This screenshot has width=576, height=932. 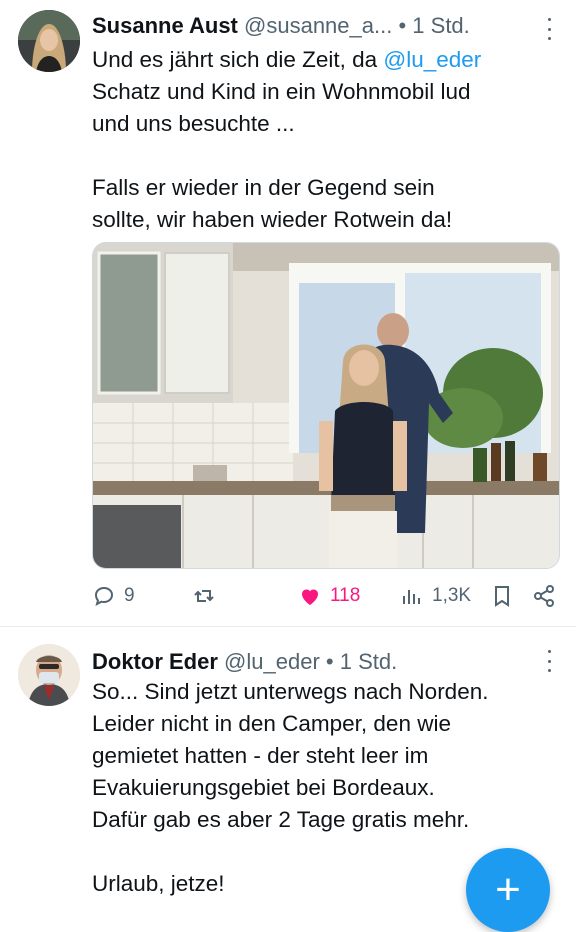 I want to click on share-button, so click(x=544, y=596).